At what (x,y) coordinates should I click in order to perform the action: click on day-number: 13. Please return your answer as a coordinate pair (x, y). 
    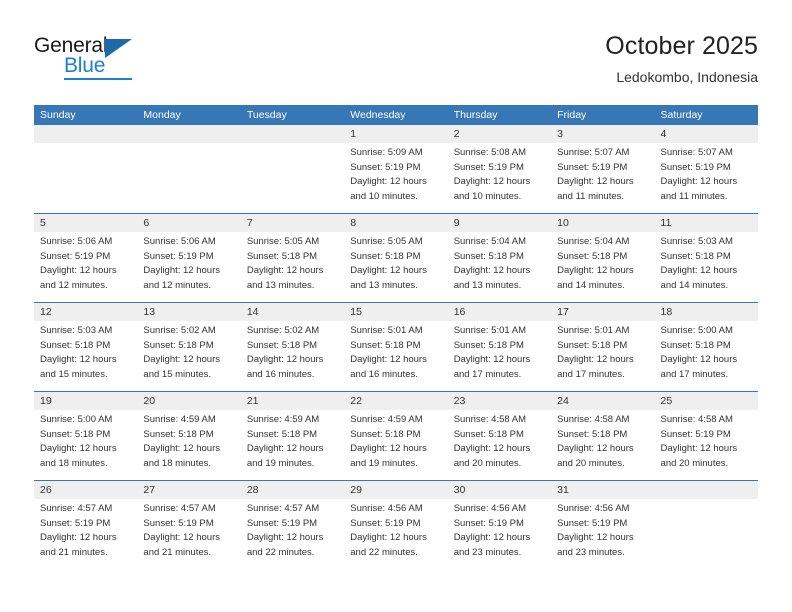
    Looking at the image, I should click on (188, 312).